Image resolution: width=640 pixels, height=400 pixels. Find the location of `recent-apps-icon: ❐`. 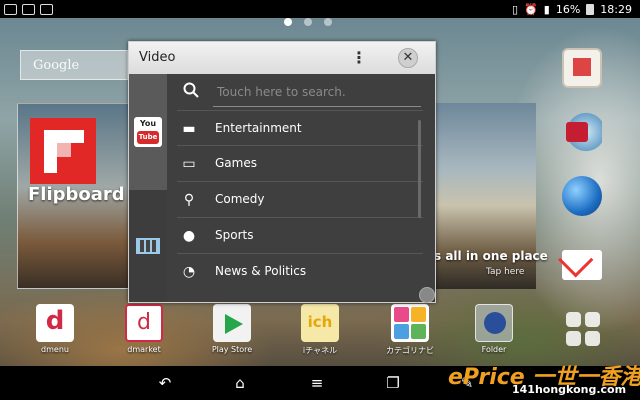

recent-apps-icon: ❐ is located at coordinates (393, 383).